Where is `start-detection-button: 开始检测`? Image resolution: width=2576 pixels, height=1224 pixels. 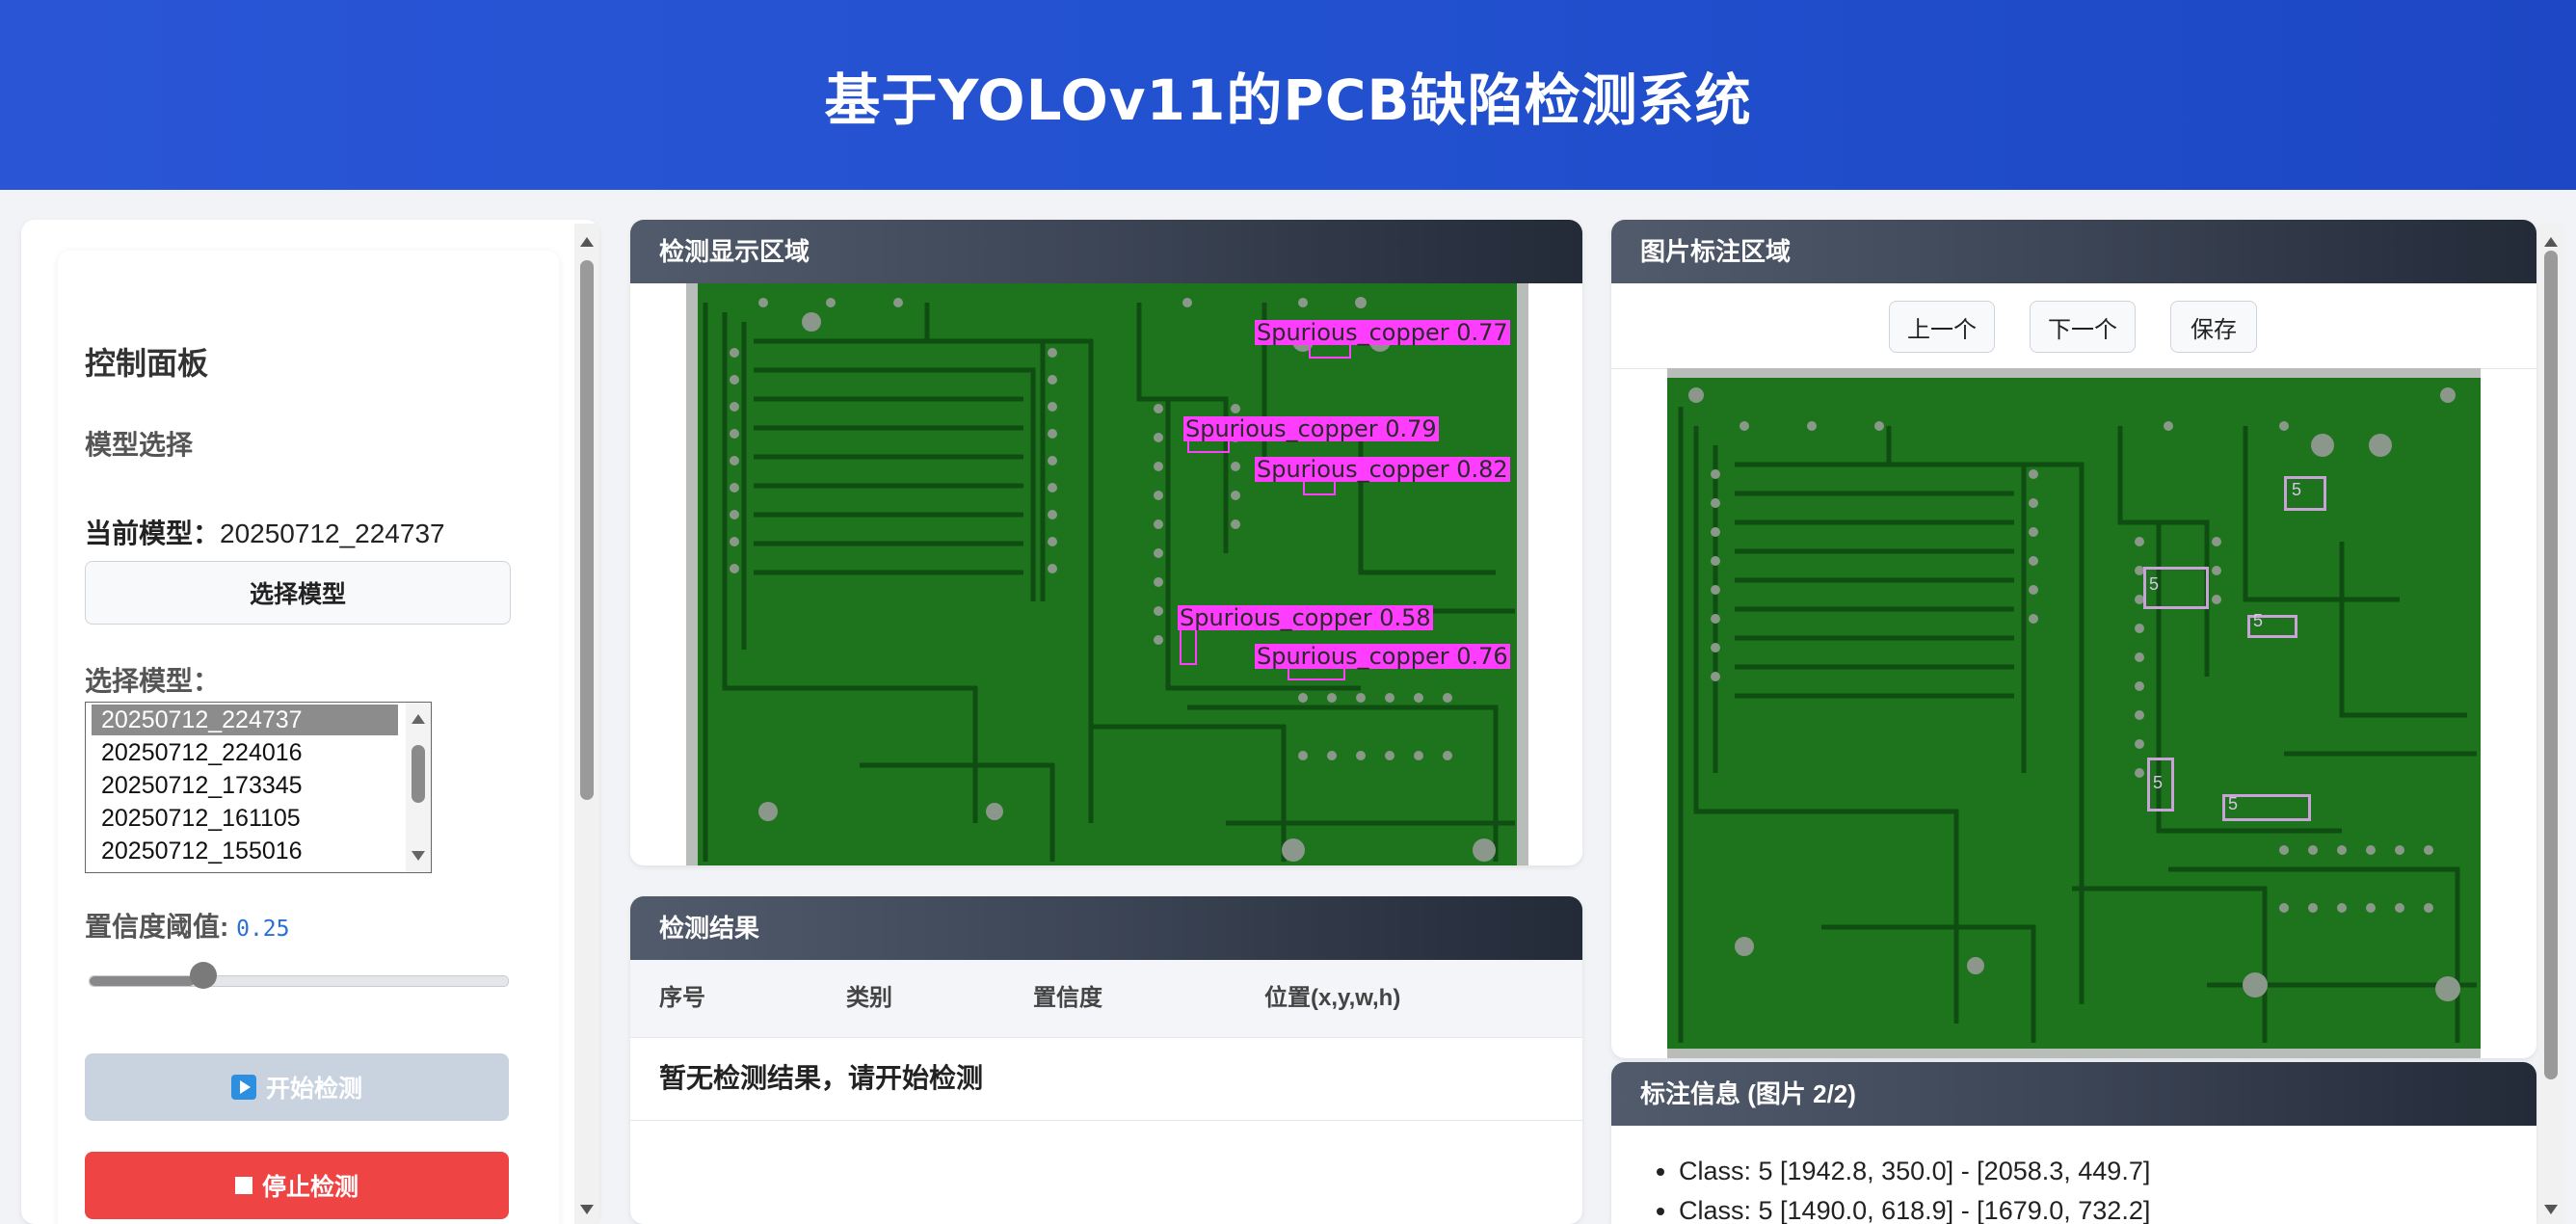
start-detection-button: 开始检测 is located at coordinates (297, 1087).